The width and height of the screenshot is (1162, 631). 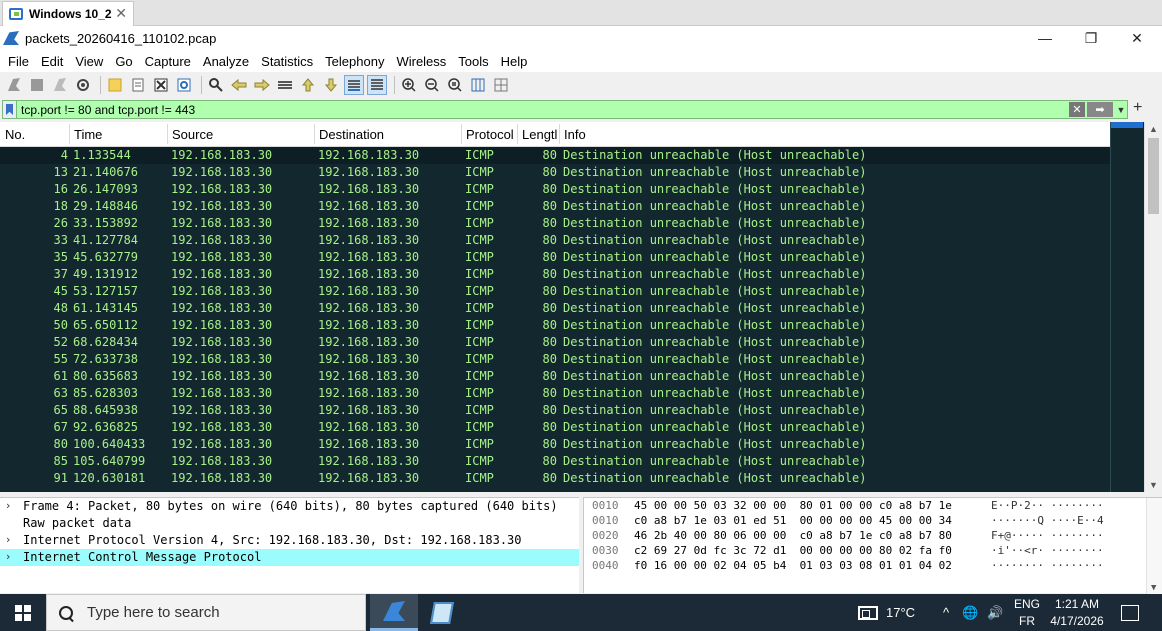 I want to click on go-forward-icon, so click(x=262, y=85).